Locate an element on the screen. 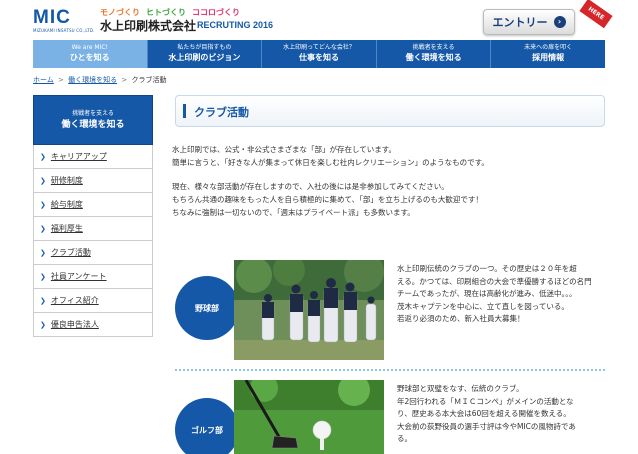 This screenshot has height=454, width=638. intro-line: 現在、様々な部活動が存在しますので、入社の後には是非参加してみてください。 is located at coordinates (310, 186).